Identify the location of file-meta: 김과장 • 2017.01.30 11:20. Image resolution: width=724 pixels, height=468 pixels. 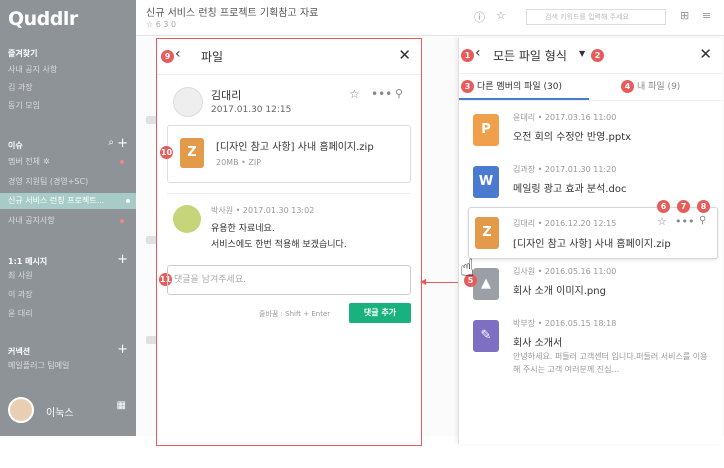
(565, 169).